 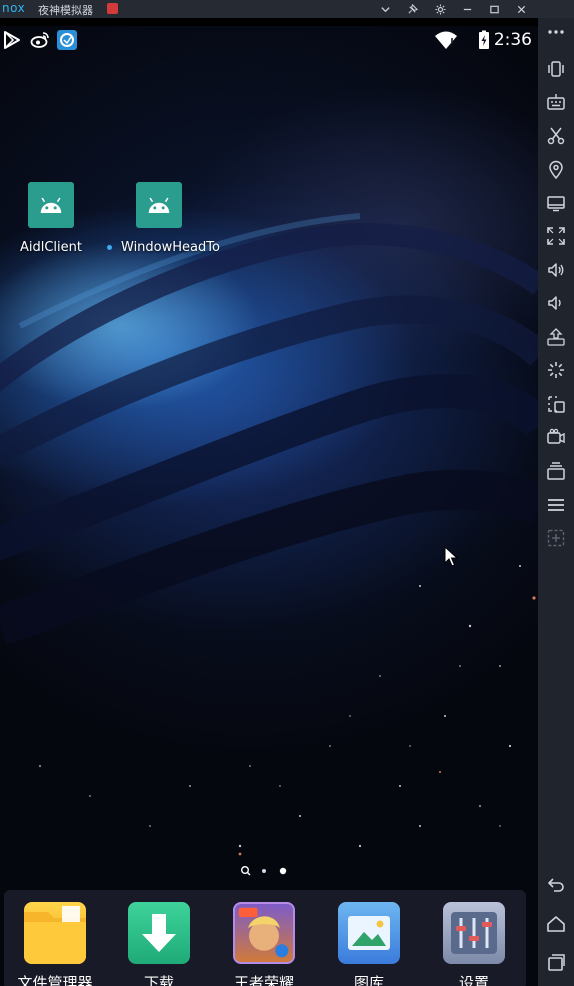 What do you see at coordinates (50, 247) in the screenshot?
I see `app-label: AidlClient` at bounding box center [50, 247].